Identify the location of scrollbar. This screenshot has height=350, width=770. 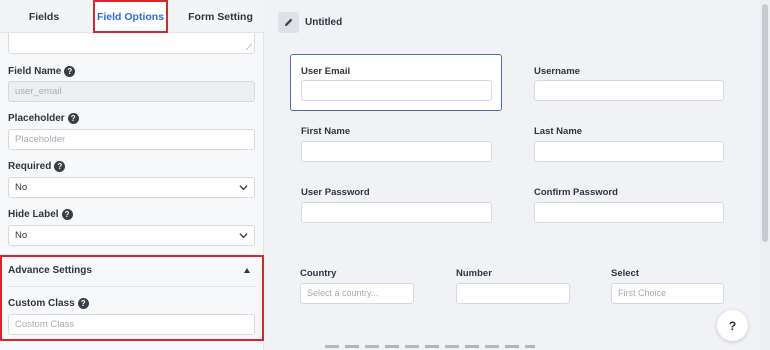
(765, 175).